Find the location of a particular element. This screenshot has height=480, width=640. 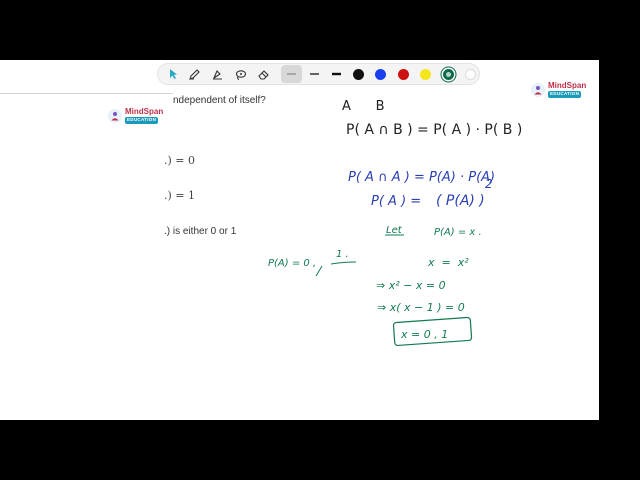

ink-answer: x = 0 , 1 is located at coordinates (424, 334).